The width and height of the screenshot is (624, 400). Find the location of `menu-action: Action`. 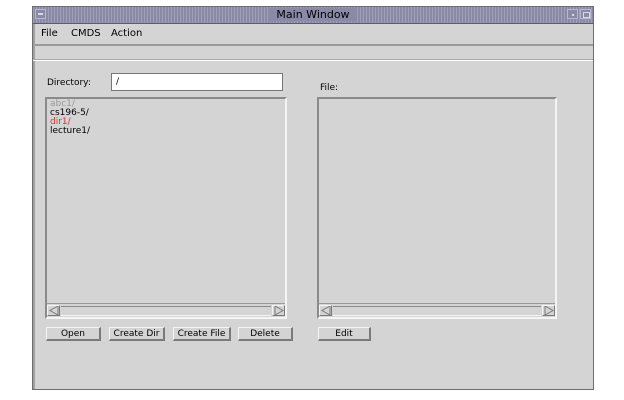

menu-action: Action is located at coordinates (126, 34).